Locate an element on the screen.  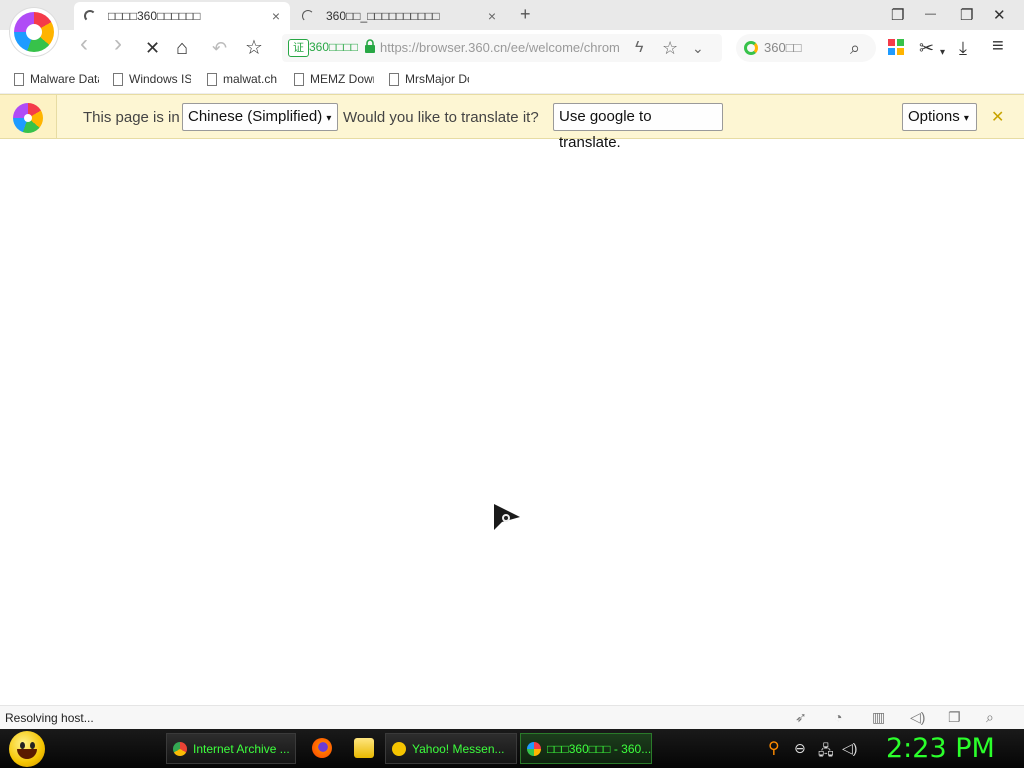
browser-logo is located at coordinates (34, 32).